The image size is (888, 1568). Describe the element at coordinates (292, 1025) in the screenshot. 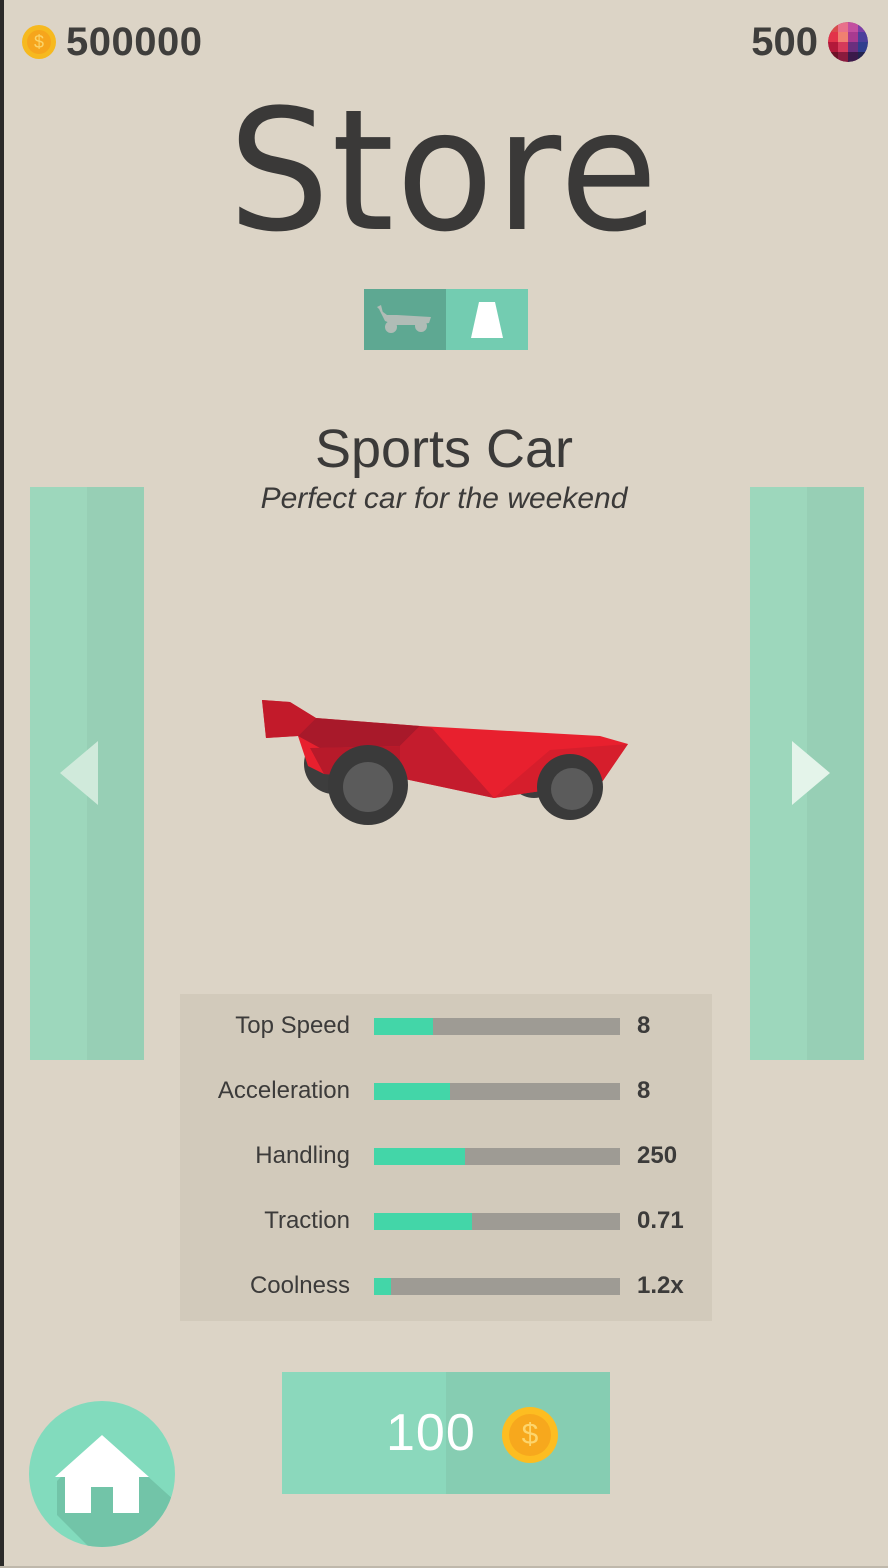

I see `stat-label: Top Speed` at that location.